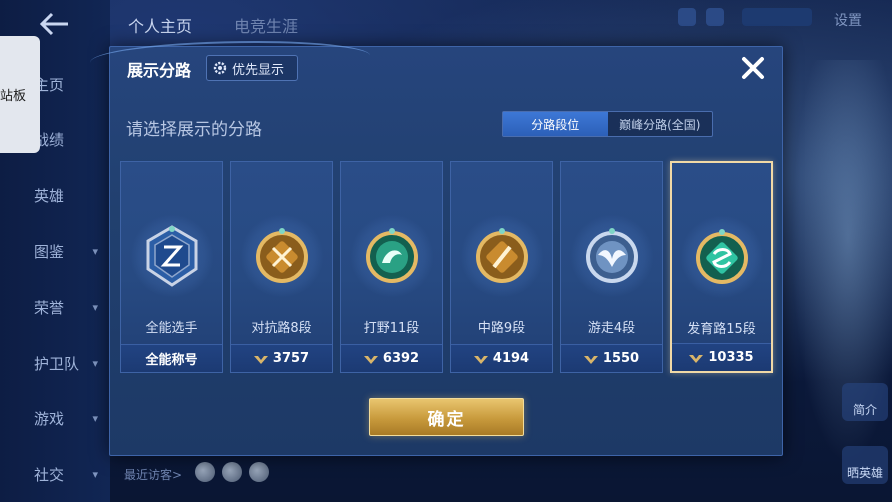 This screenshot has width=892, height=502. I want to click on card-footer-value: 全能称号, so click(171, 360).